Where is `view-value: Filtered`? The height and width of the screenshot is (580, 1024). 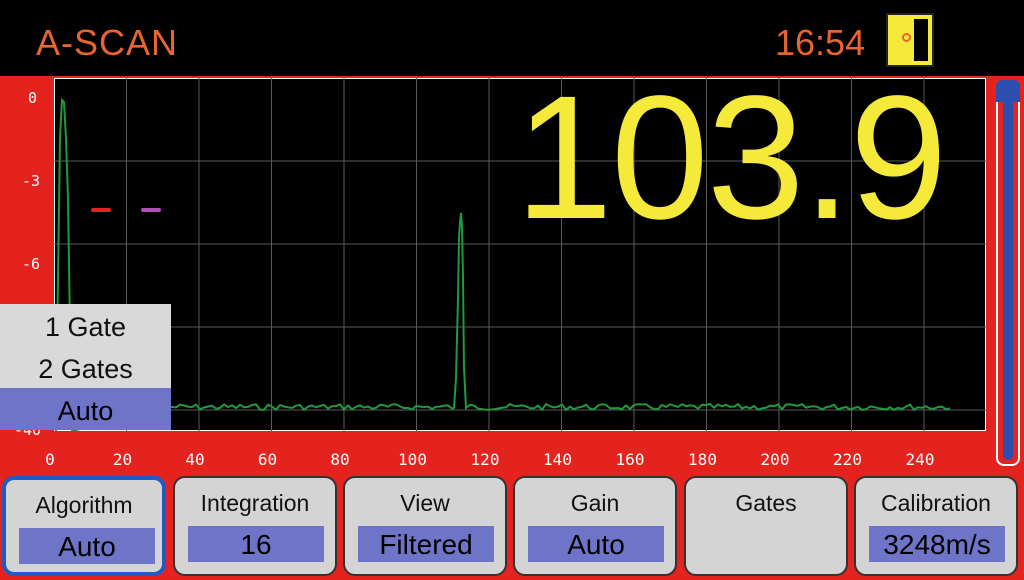 view-value: Filtered is located at coordinates (426, 544).